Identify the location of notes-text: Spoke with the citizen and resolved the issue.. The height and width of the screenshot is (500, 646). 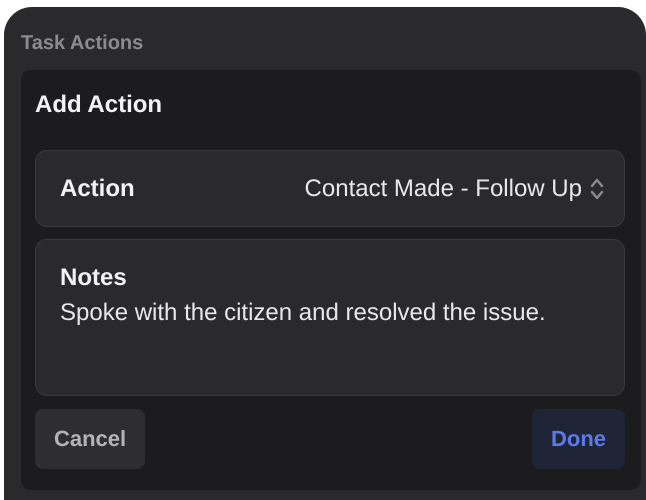
(303, 313).